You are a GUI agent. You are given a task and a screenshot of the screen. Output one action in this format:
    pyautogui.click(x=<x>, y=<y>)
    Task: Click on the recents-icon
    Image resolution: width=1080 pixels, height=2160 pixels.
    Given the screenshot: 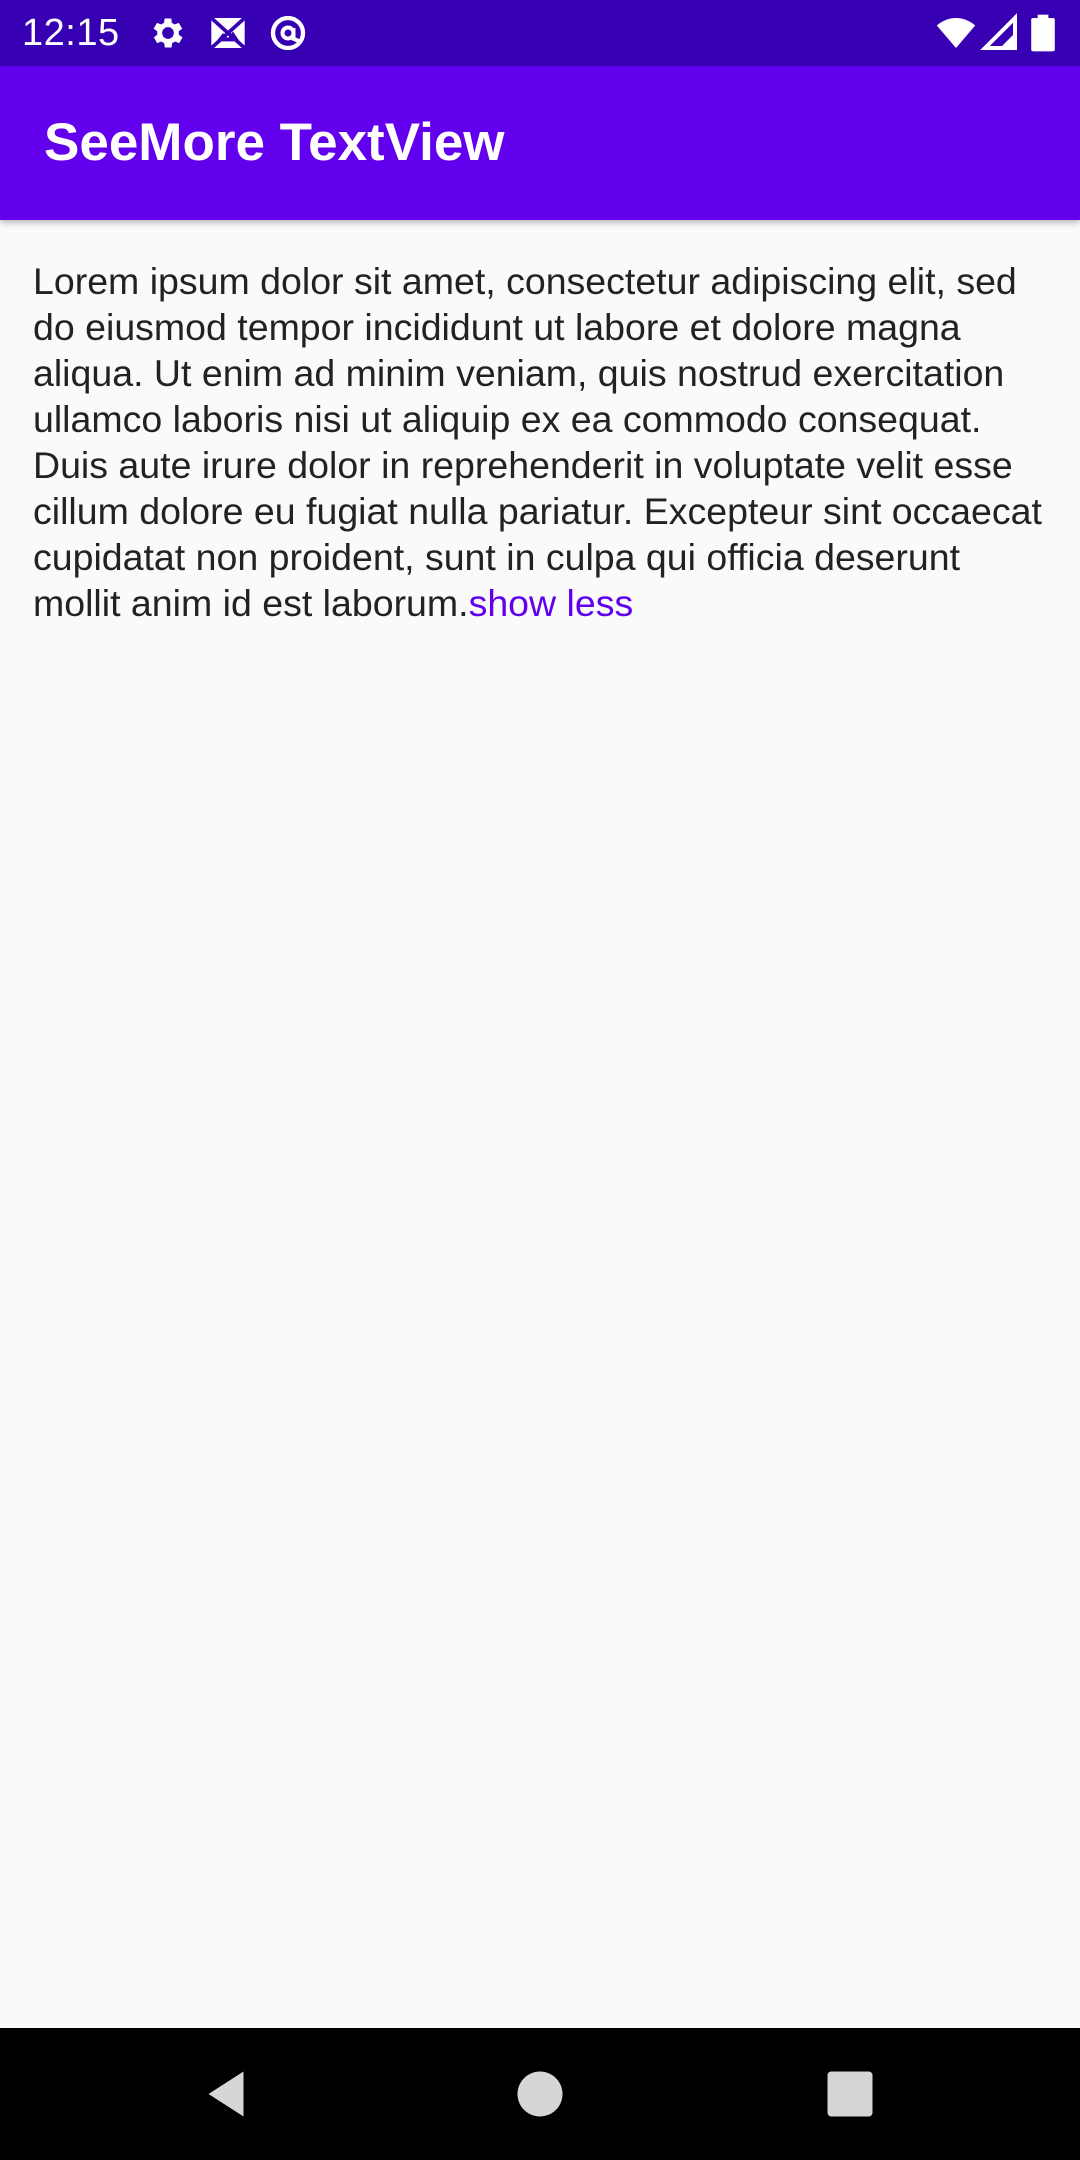 What is the action you would take?
    pyautogui.click(x=850, y=2094)
    